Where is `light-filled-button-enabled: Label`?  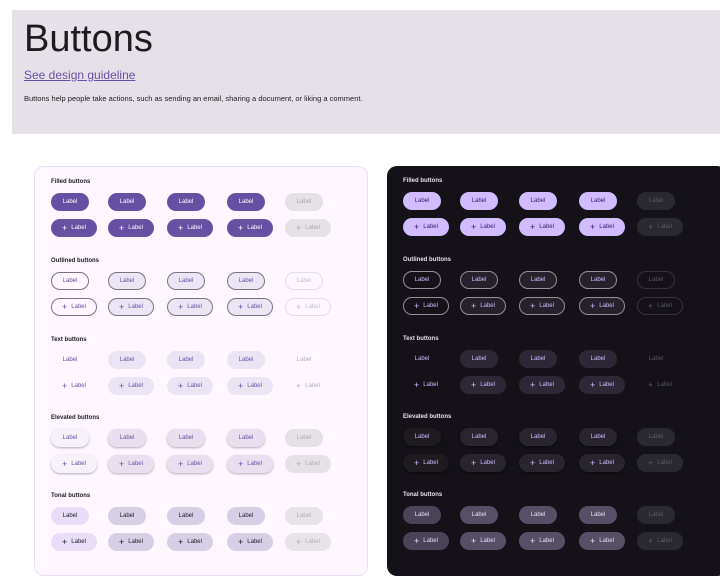
light-filled-button-enabled: Label is located at coordinates (70, 202).